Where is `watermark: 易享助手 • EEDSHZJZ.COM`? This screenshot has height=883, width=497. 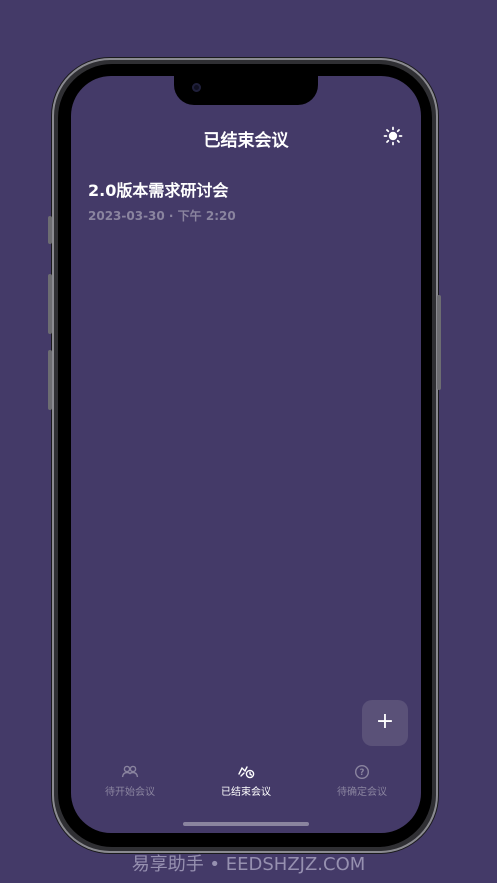
watermark: 易享助手 • EEDSHZJZ.COM is located at coordinates (248, 864).